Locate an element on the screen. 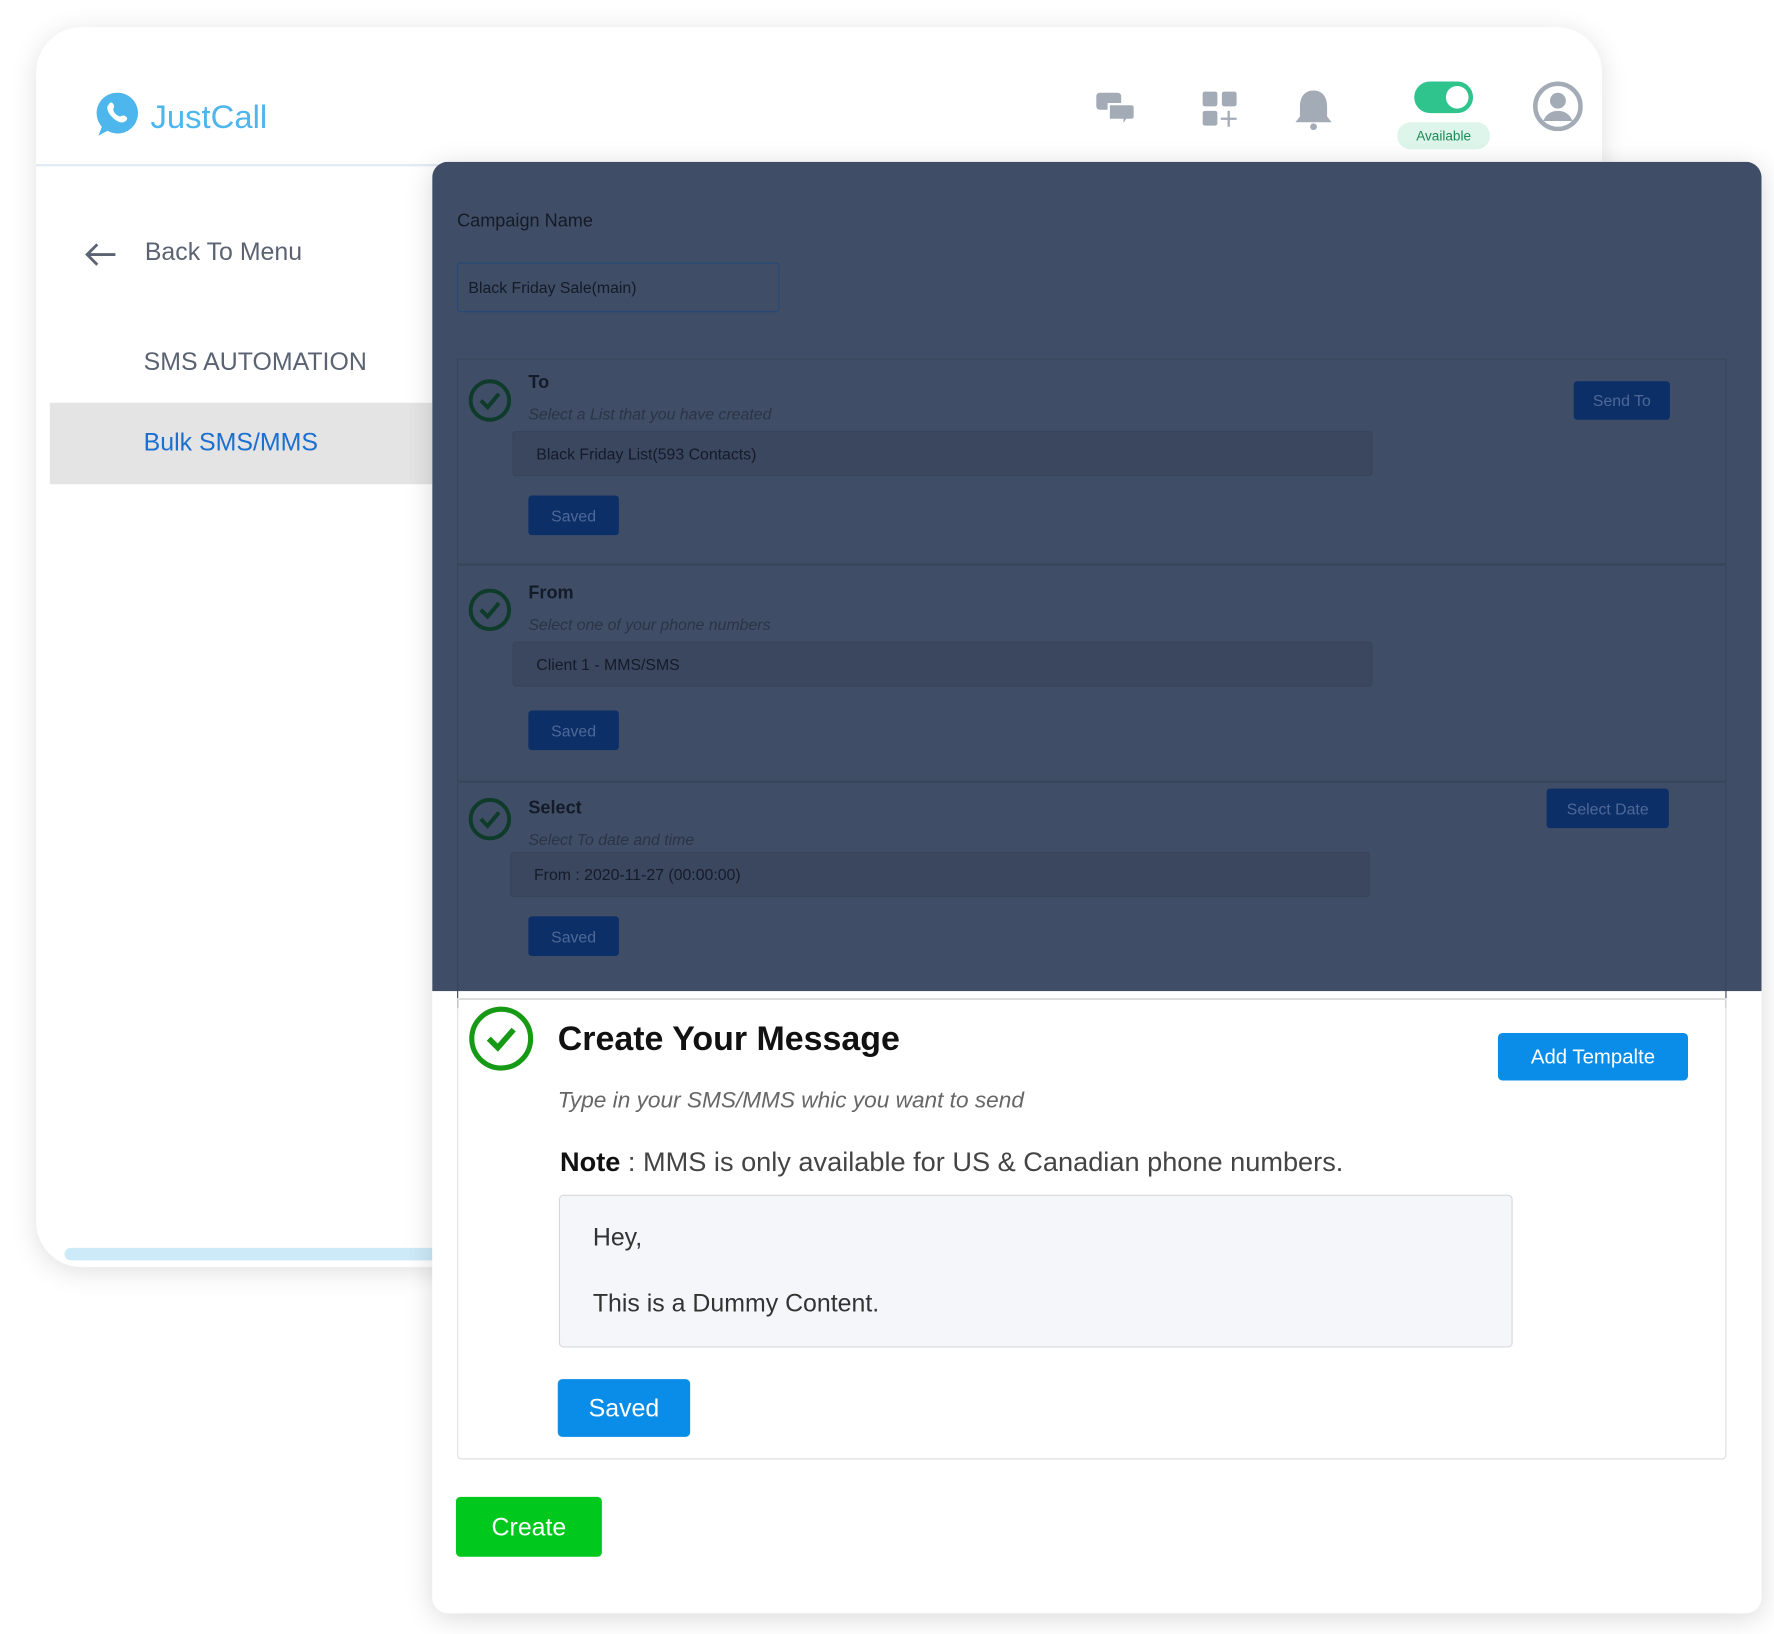  campaign-name-label: Campaign Name is located at coordinates (525, 221).